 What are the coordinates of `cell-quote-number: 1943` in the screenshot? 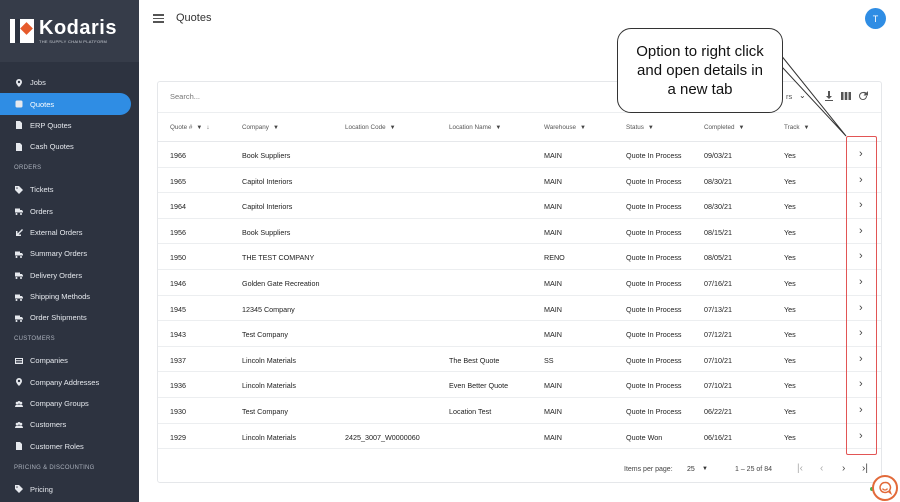 It's located at (178, 335).